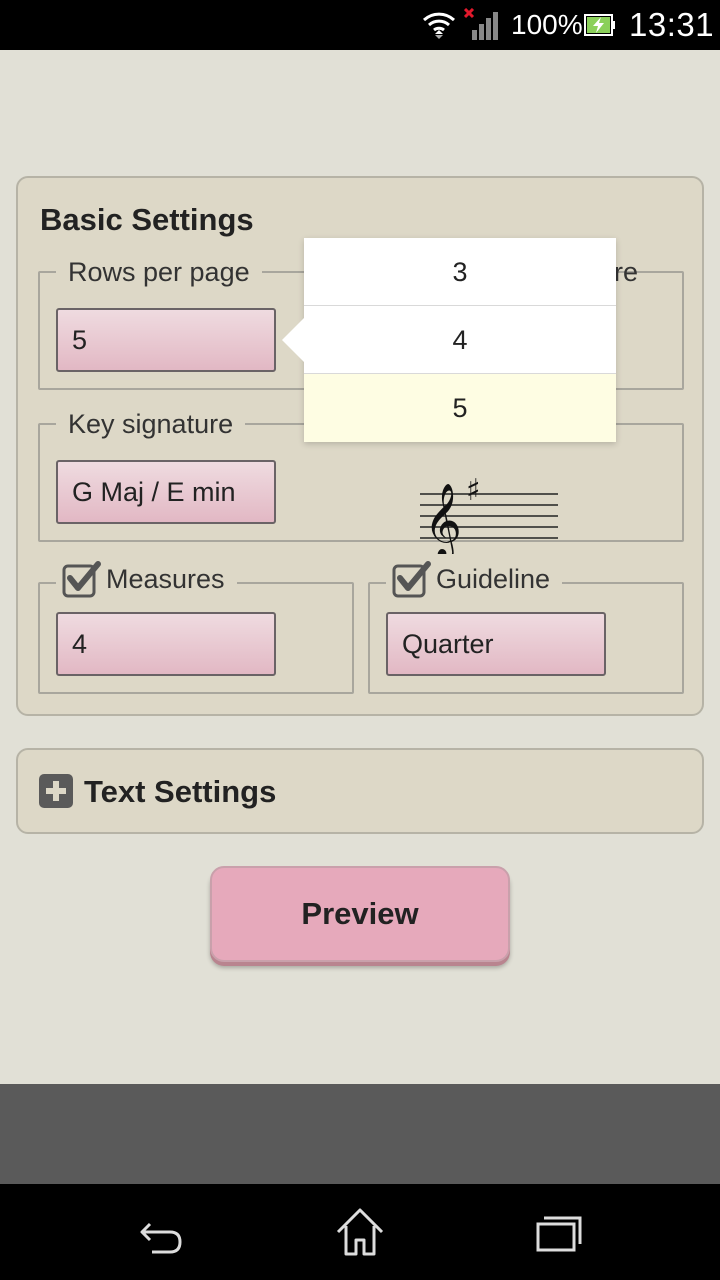 The image size is (720, 1280). I want to click on key-signature-spinner: G Maj / E min, so click(166, 492).